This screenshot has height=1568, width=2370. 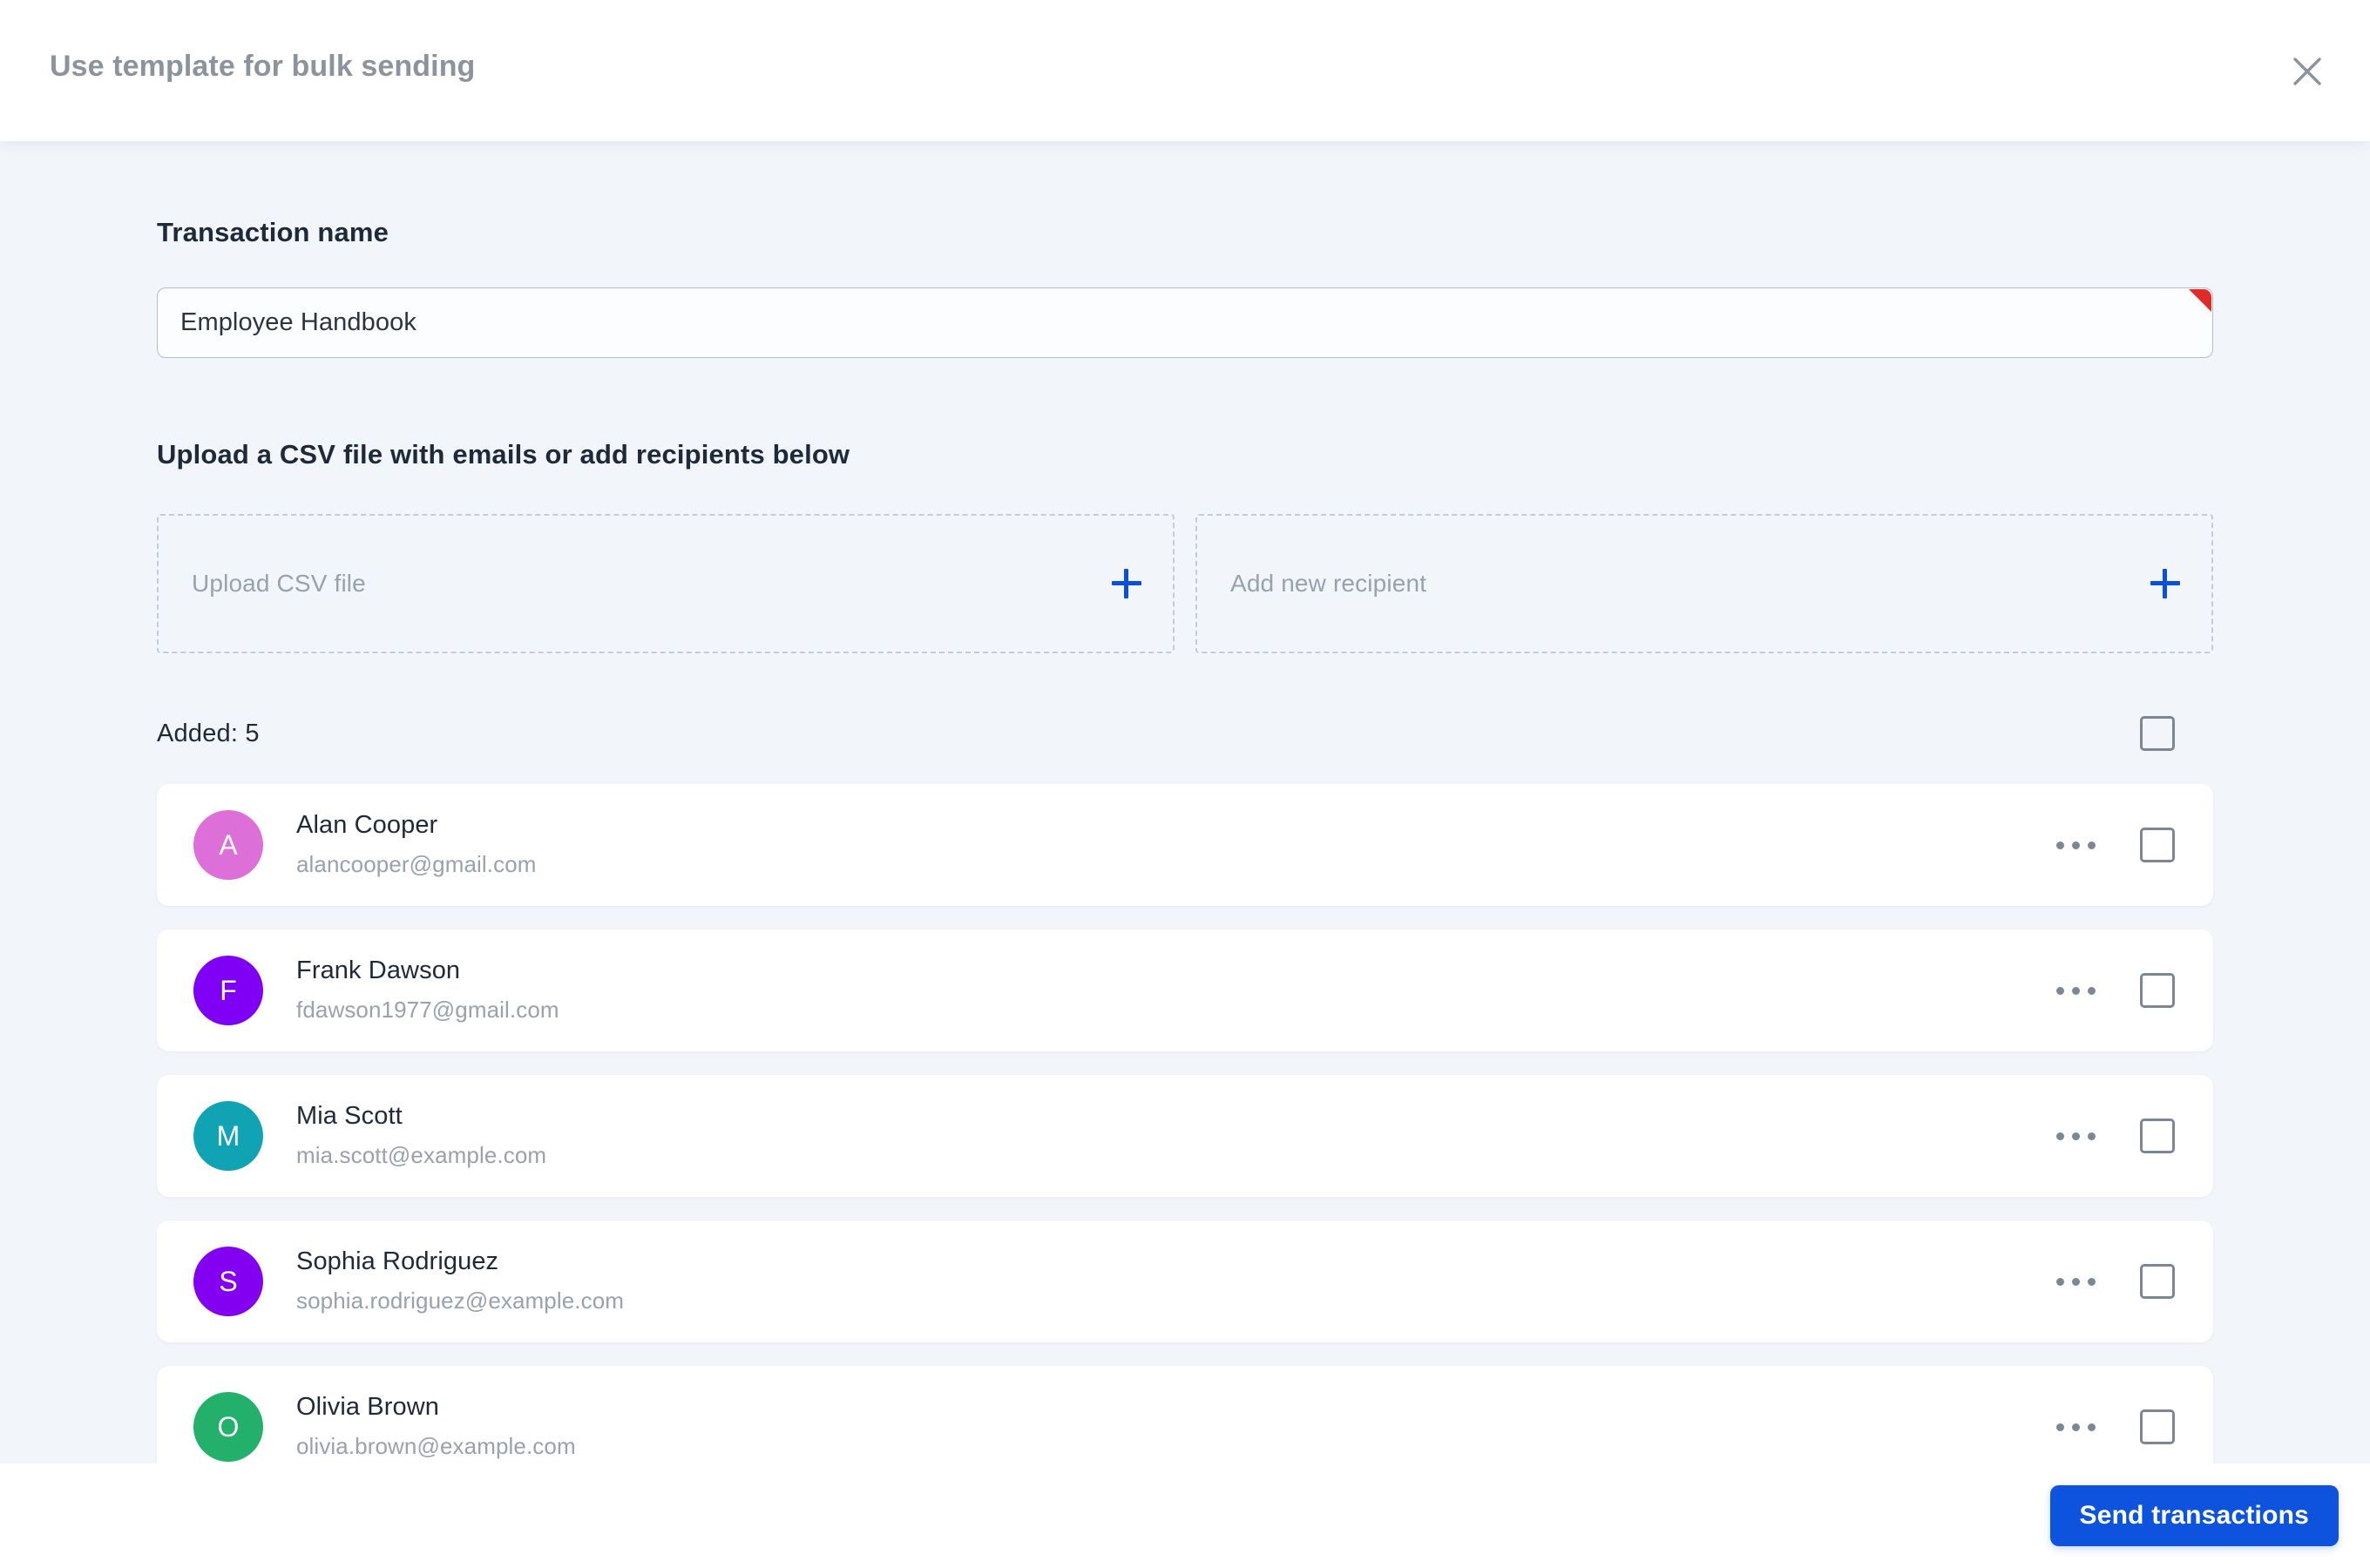 What do you see at coordinates (1172, 990) in the screenshot?
I see `recipient-info: Frank Dawson fdawson1977@gmail.com` at bounding box center [1172, 990].